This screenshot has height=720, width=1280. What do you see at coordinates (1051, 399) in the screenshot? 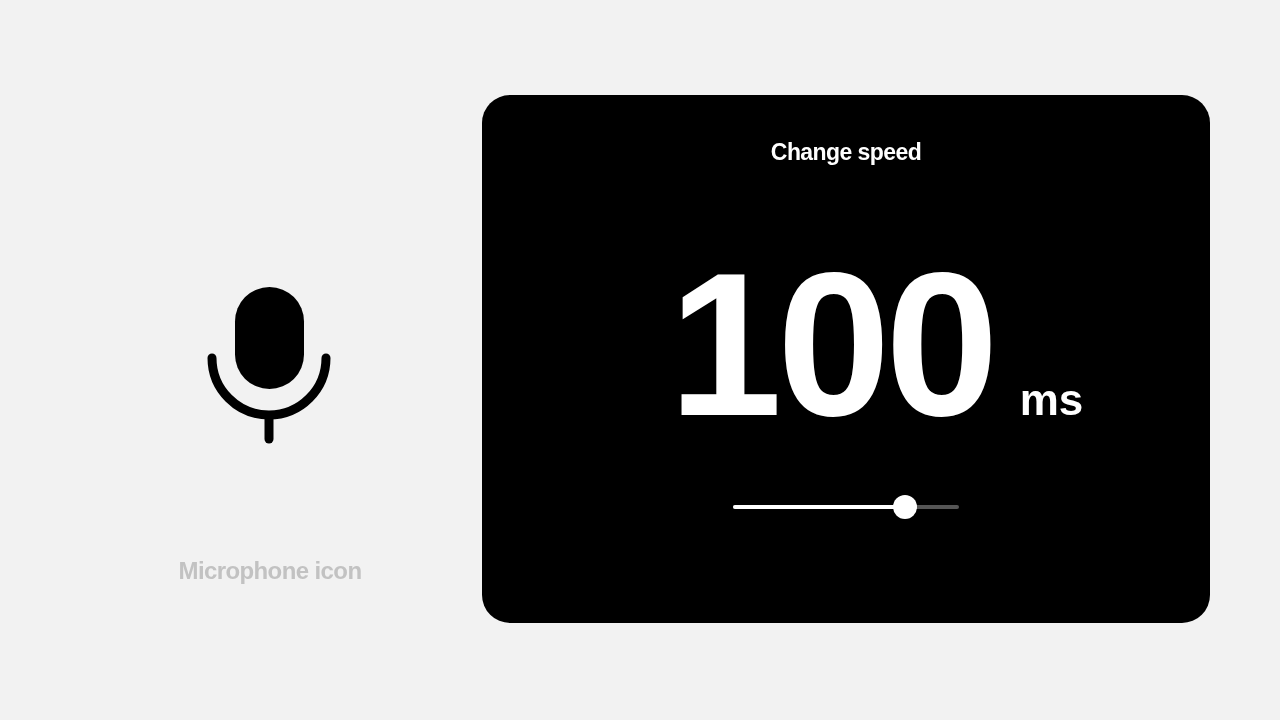
I see `speed-unit: ms` at bounding box center [1051, 399].